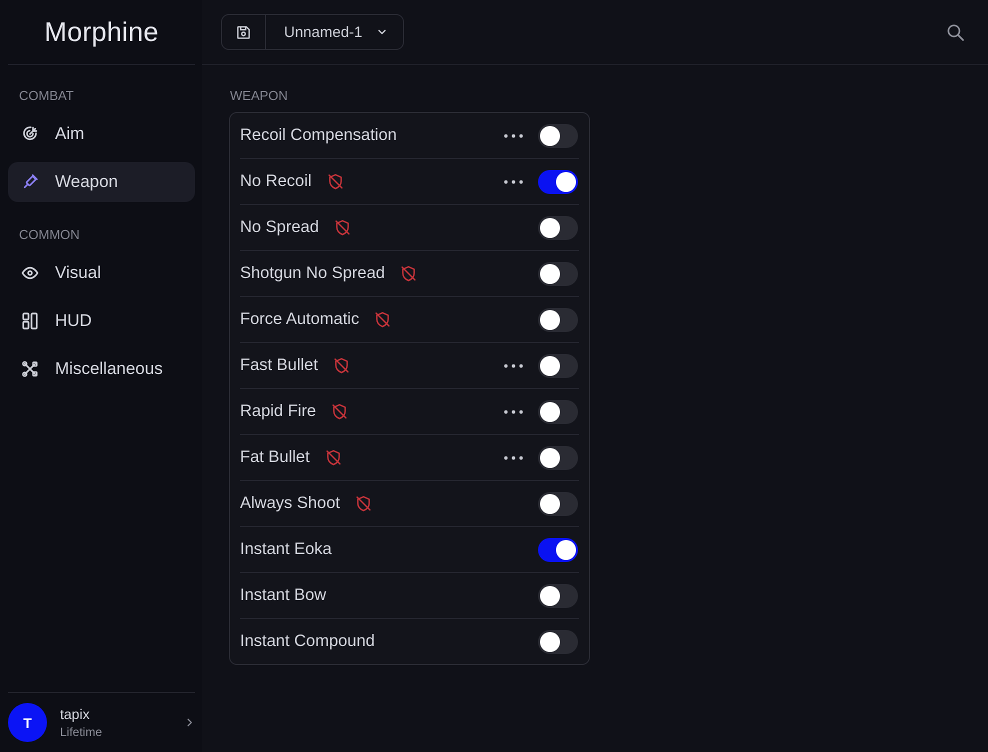  Describe the element at coordinates (300, 319) in the screenshot. I see `option-label: Force Automatic` at that location.